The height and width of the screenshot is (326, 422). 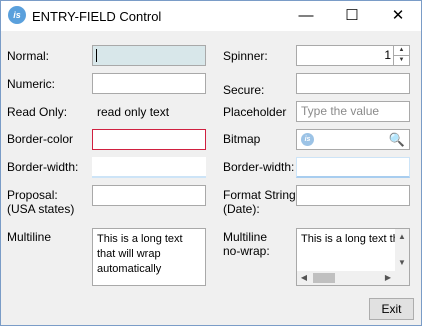 What do you see at coordinates (43, 167) in the screenshot?
I see `border-width-left-label: Border-width:` at bounding box center [43, 167].